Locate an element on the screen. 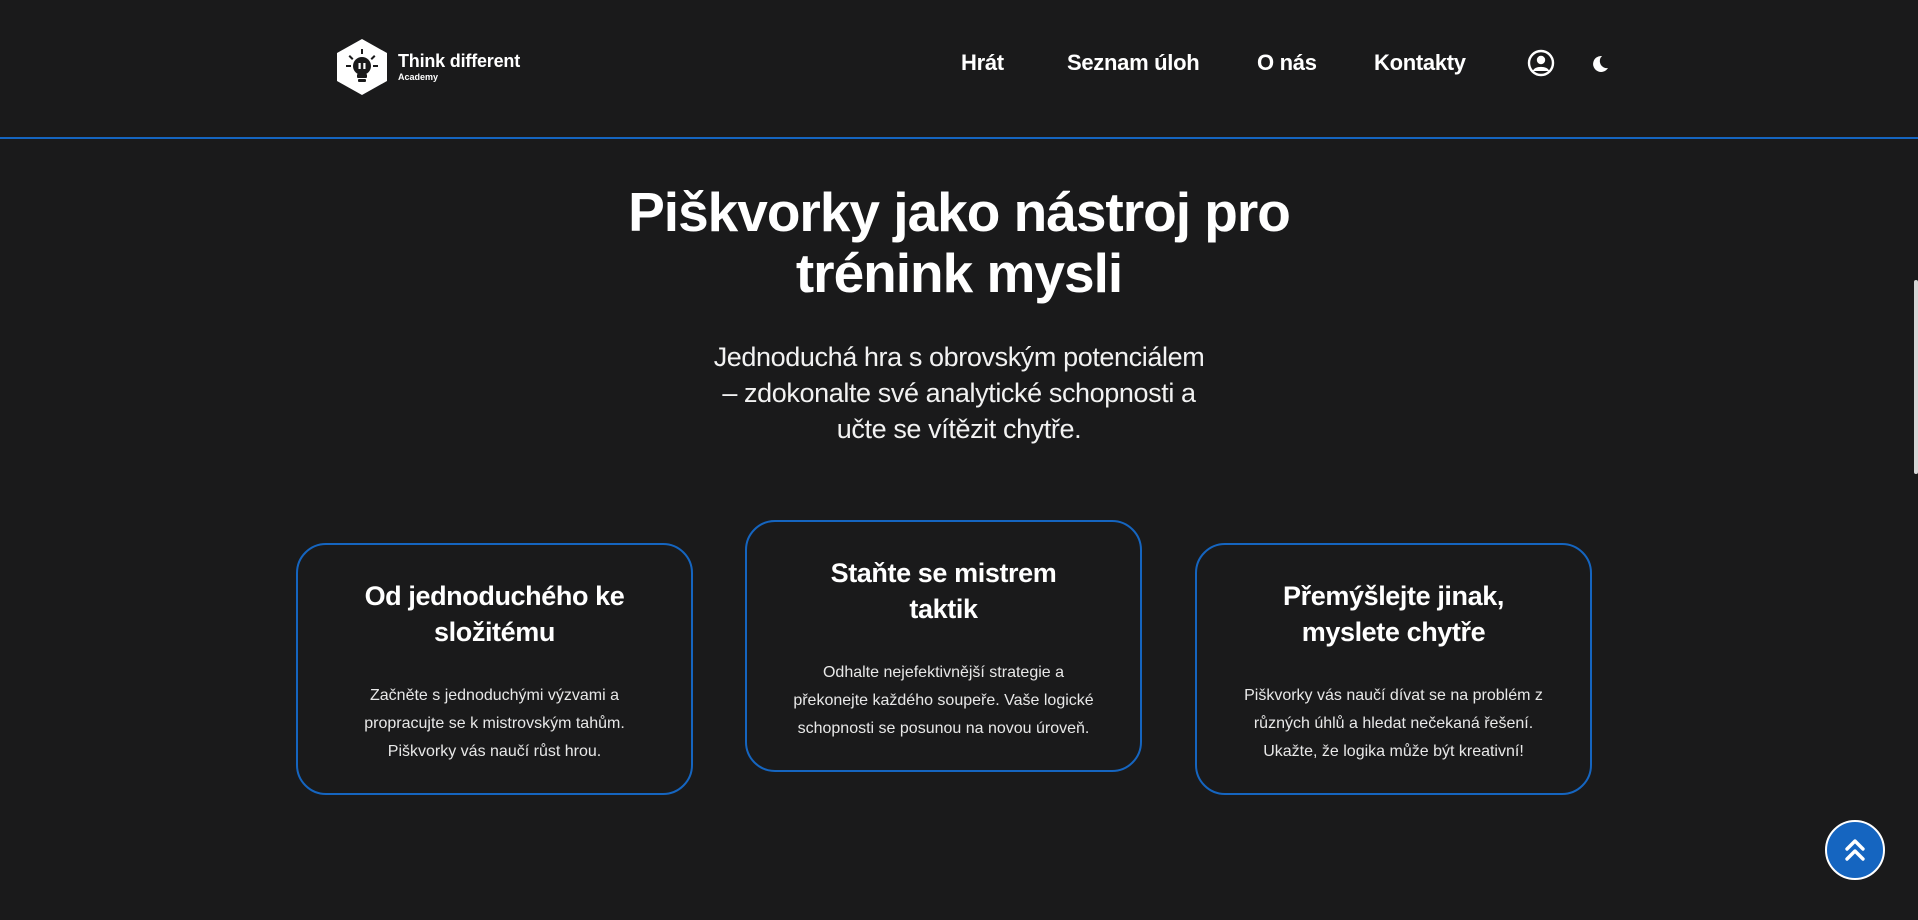  double-chevron-up-icon is located at coordinates (1855, 850).